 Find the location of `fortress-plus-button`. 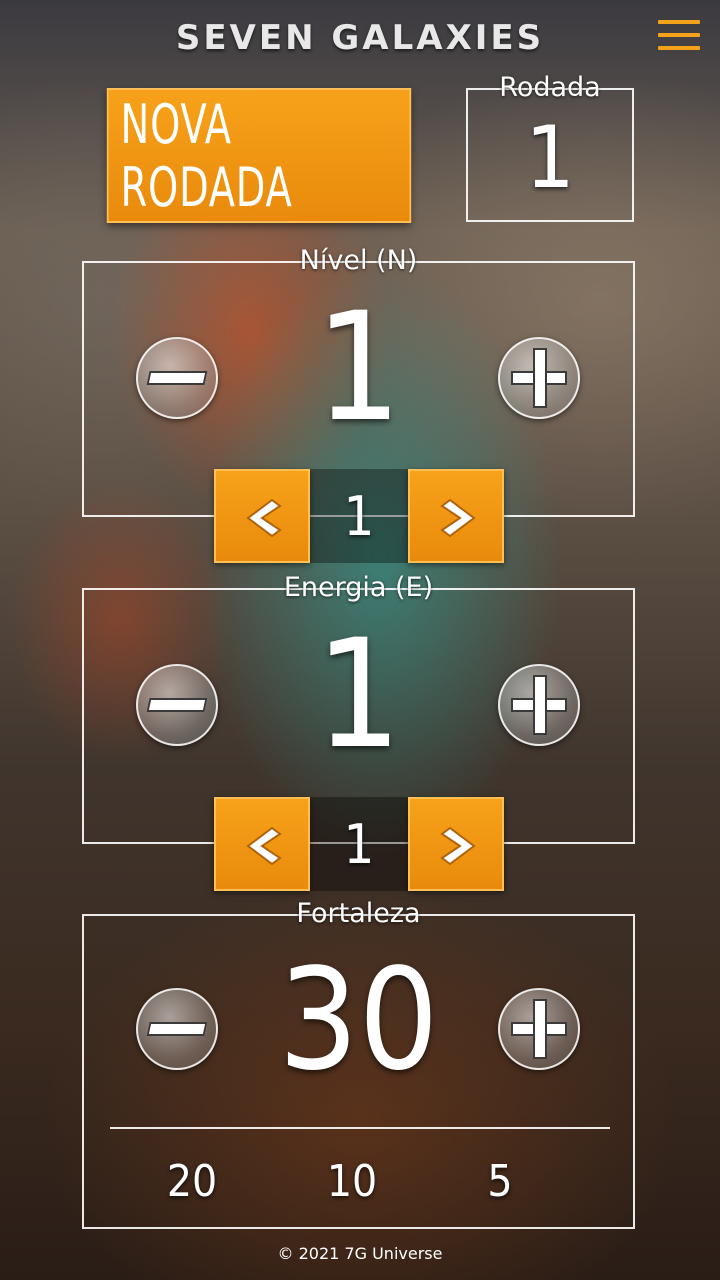

fortress-plus-button is located at coordinates (539, 1029).